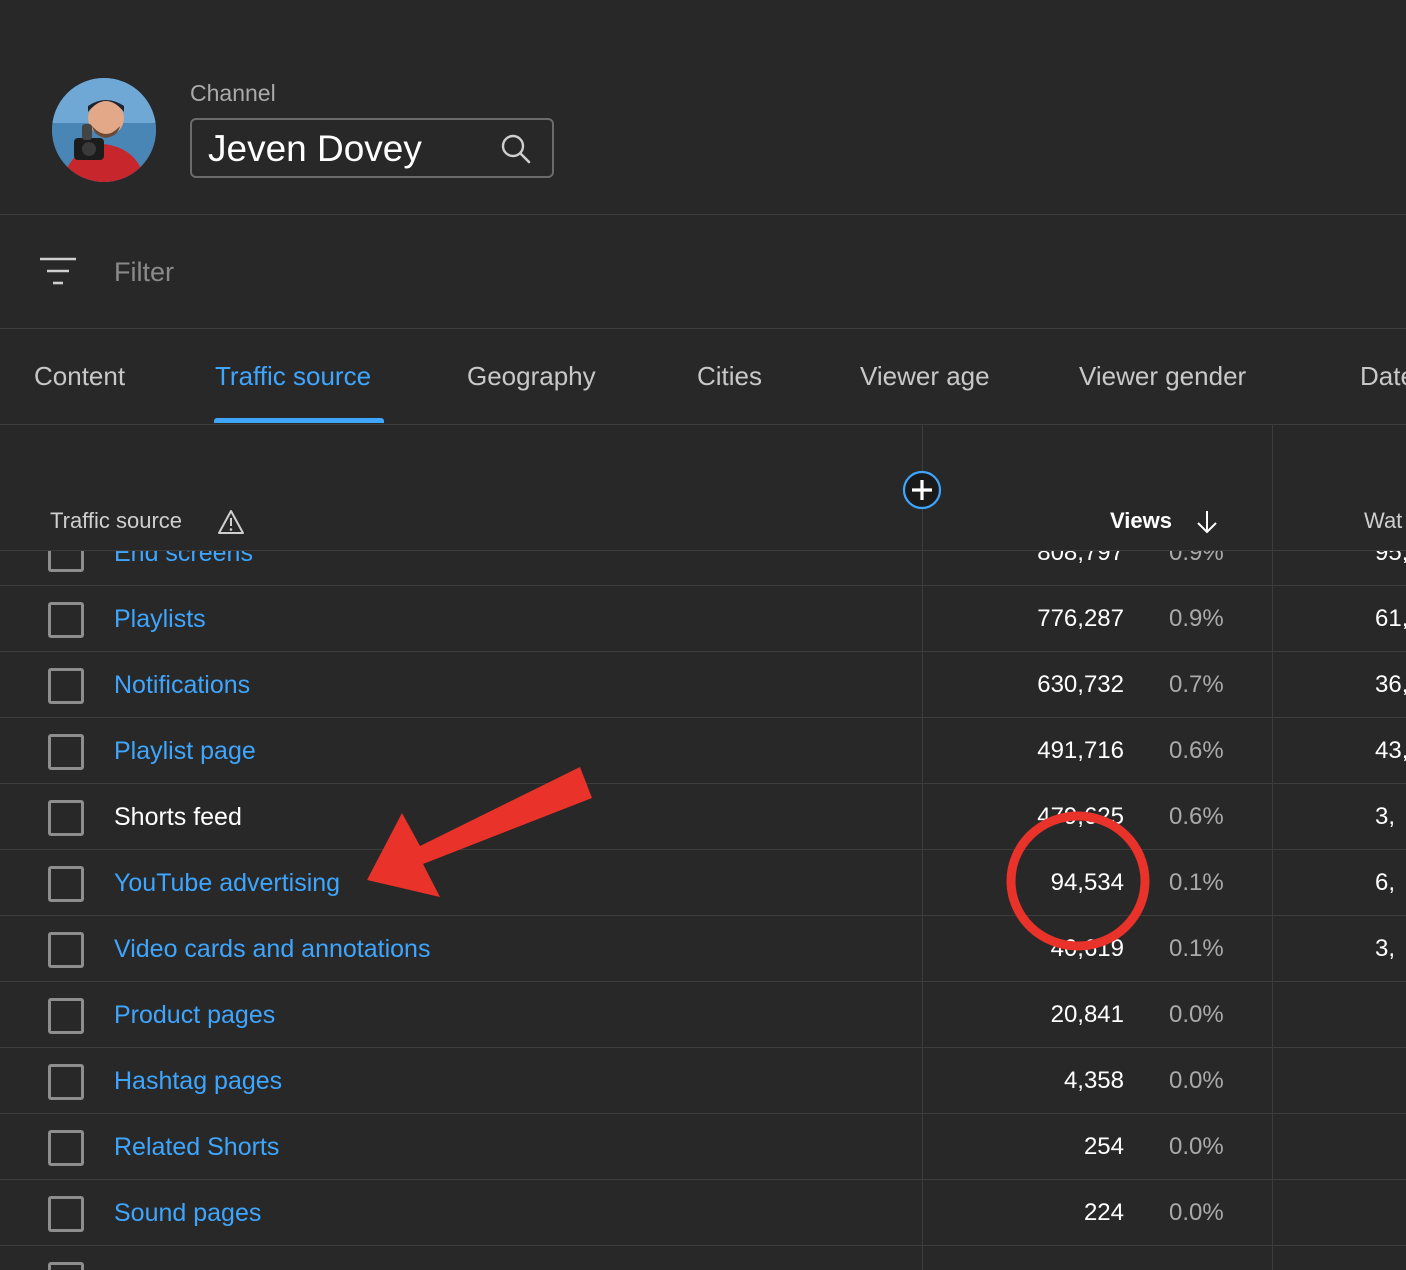  What do you see at coordinates (1087, 948) in the screenshot?
I see `views-value: 40,619` at bounding box center [1087, 948].